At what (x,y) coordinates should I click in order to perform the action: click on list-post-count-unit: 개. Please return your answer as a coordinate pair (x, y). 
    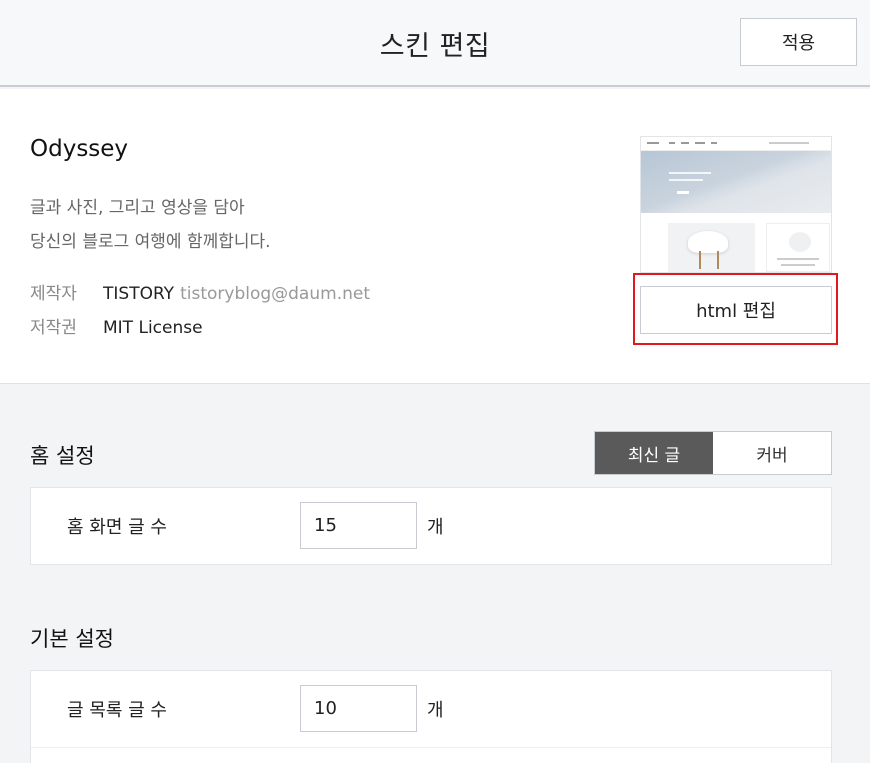
    Looking at the image, I should click on (435, 710).